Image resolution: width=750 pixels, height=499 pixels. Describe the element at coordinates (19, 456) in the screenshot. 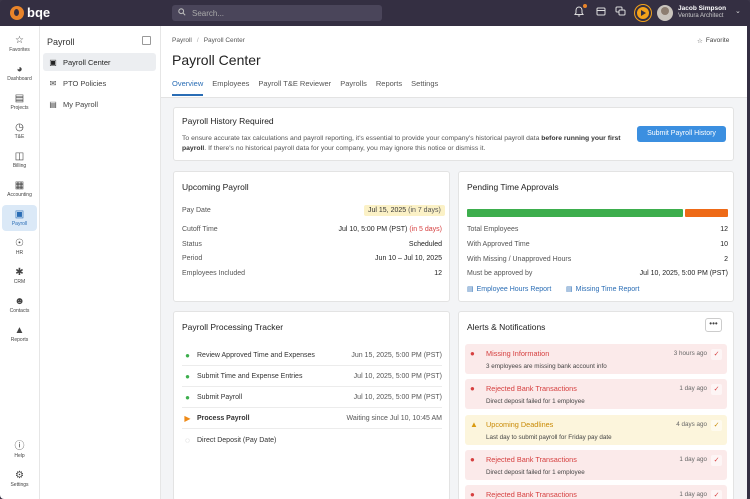

I see `rail-label: Help` at that location.